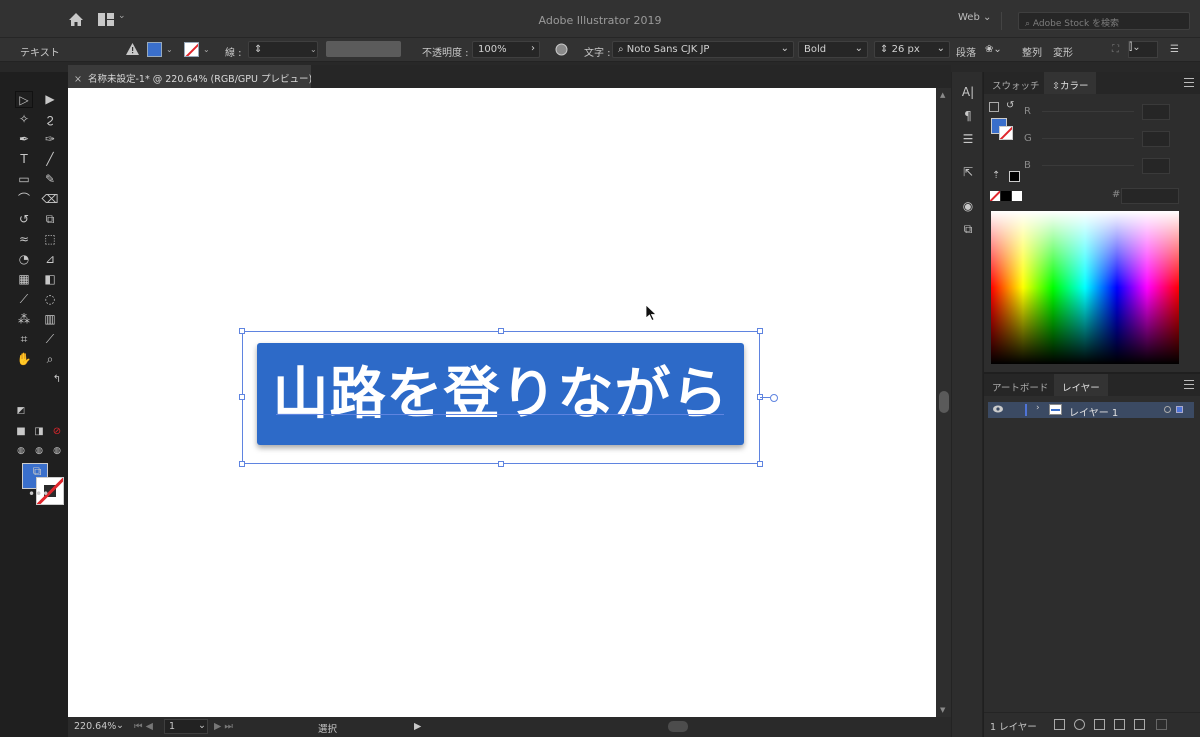 This screenshot has height=737, width=1200. I want to click on zoom-tool: ⌕, so click(50, 359).